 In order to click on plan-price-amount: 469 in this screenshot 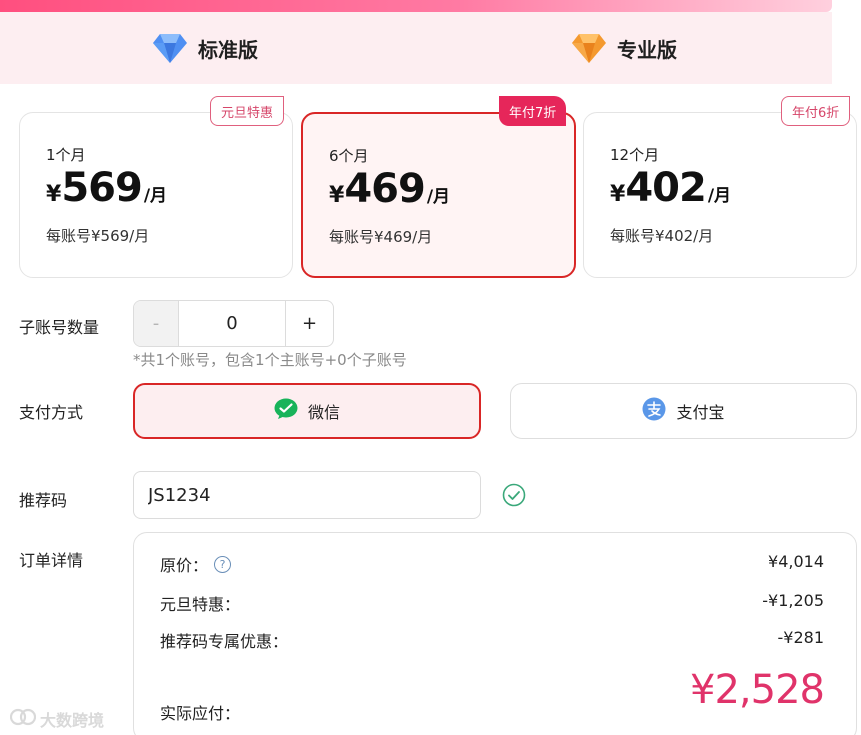, I will do `click(384, 189)`.